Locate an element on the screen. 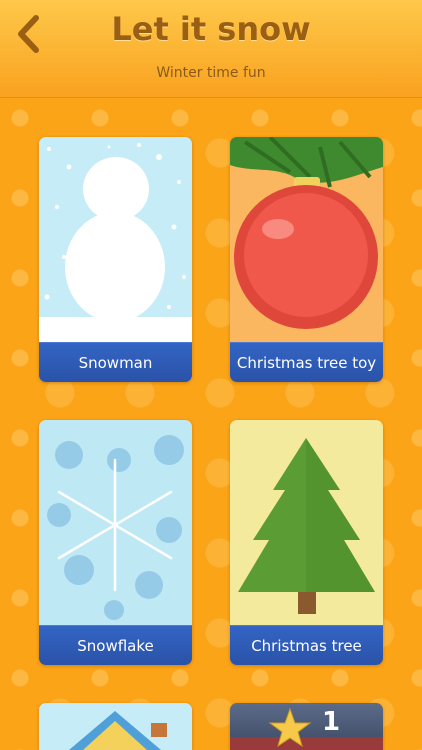 This screenshot has width=422, height=750. header-bar: Let it snow Winter time fun is located at coordinates (211, 49).